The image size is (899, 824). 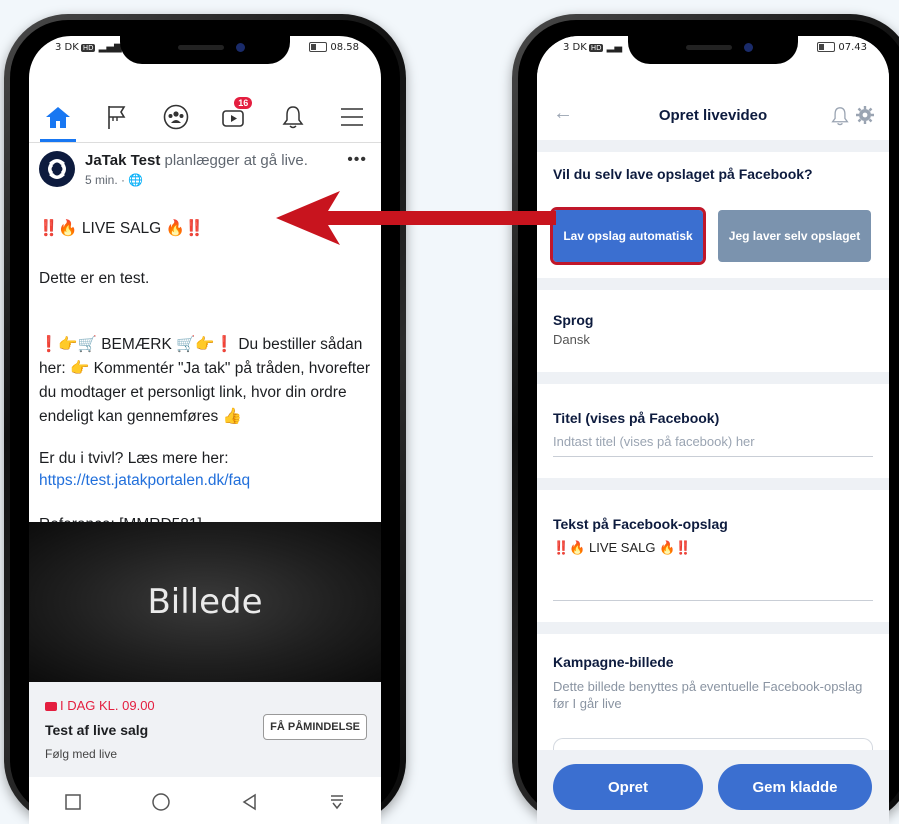 What do you see at coordinates (713, 600) in the screenshot?
I see `post-text-underline` at bounding box center [713, 600].